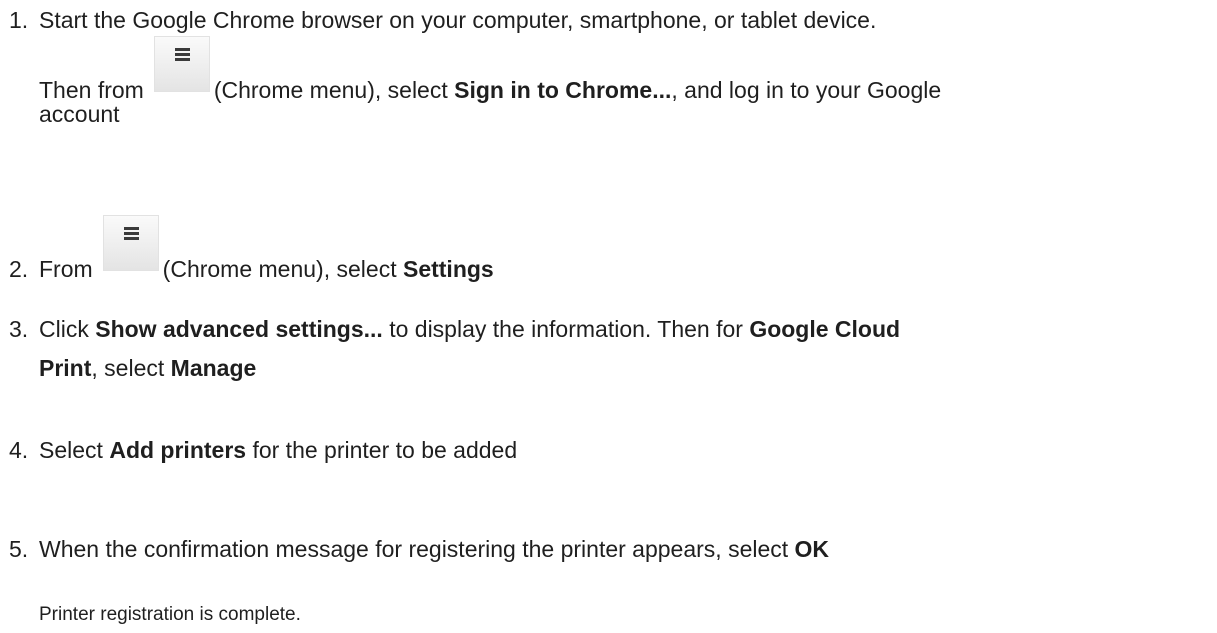 This screenshot has height=633, width=1217. Describe the element at coordinates (812, 549) in the screenshot. I see `step-bold-text: OK` at that location.